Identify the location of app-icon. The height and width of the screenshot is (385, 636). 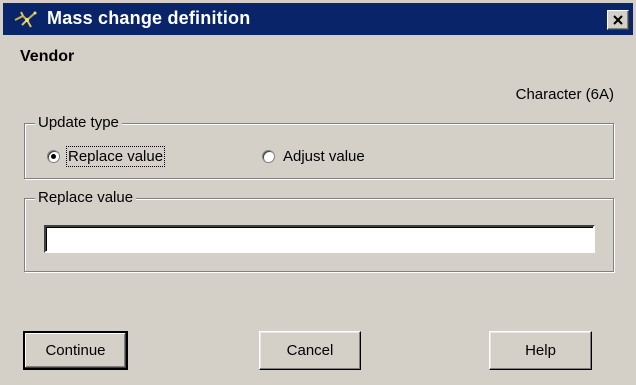
(25, 19).